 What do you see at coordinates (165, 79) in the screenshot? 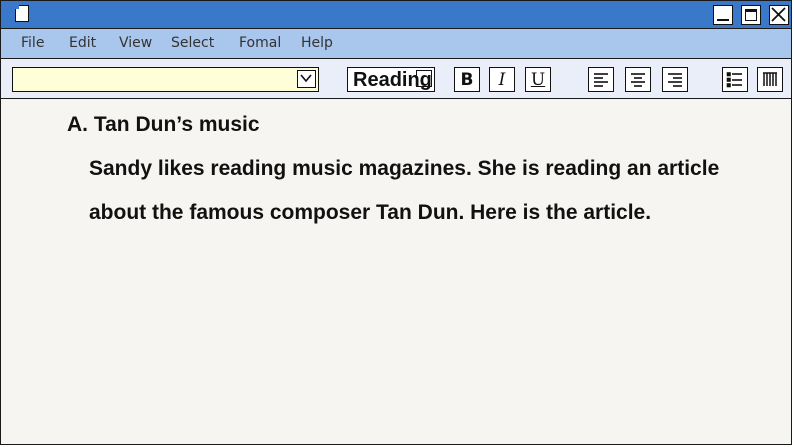
I see `font-select` at bounding box center [165, 79].